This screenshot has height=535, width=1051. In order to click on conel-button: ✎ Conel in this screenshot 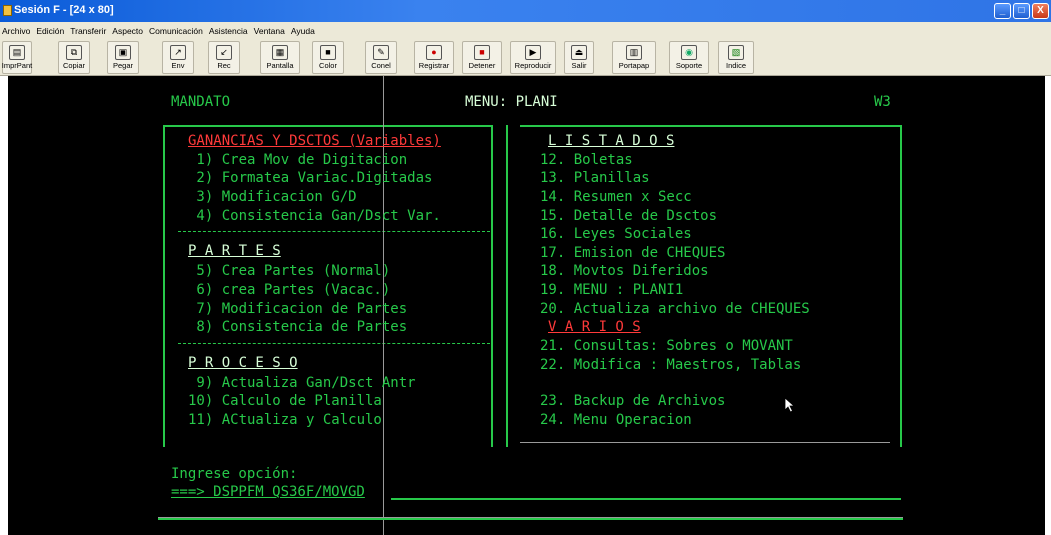, I will do `click(381, 57)`.